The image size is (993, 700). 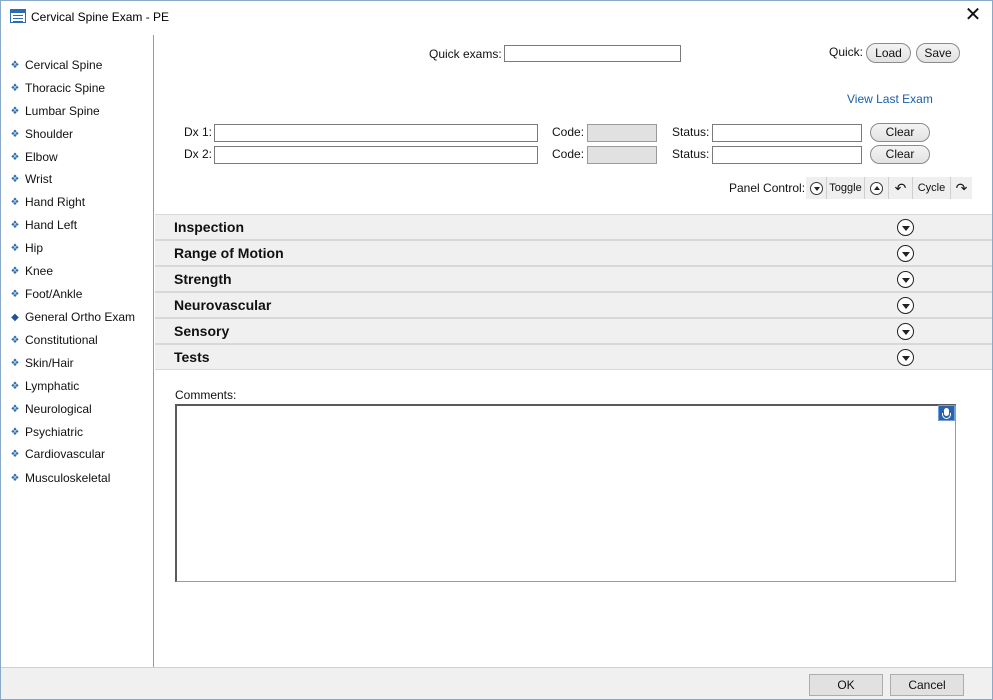 What do you see at coordinates (568, 132) in the screenshot?
I see `dx1-code-label: Code:` at bounding box center [568, 132].